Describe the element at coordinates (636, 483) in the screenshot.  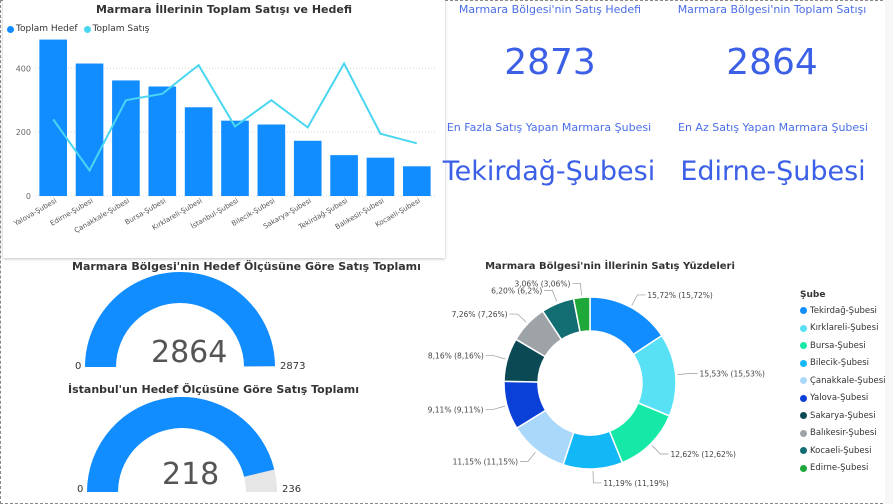
I see `slice-data-label: 11,19% (11,19%)` at that location.